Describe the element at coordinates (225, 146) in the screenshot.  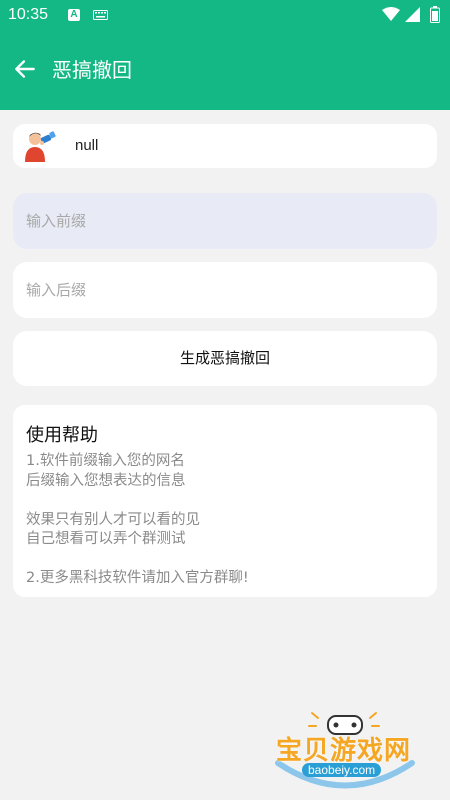
I see `user-card: null` at that location.